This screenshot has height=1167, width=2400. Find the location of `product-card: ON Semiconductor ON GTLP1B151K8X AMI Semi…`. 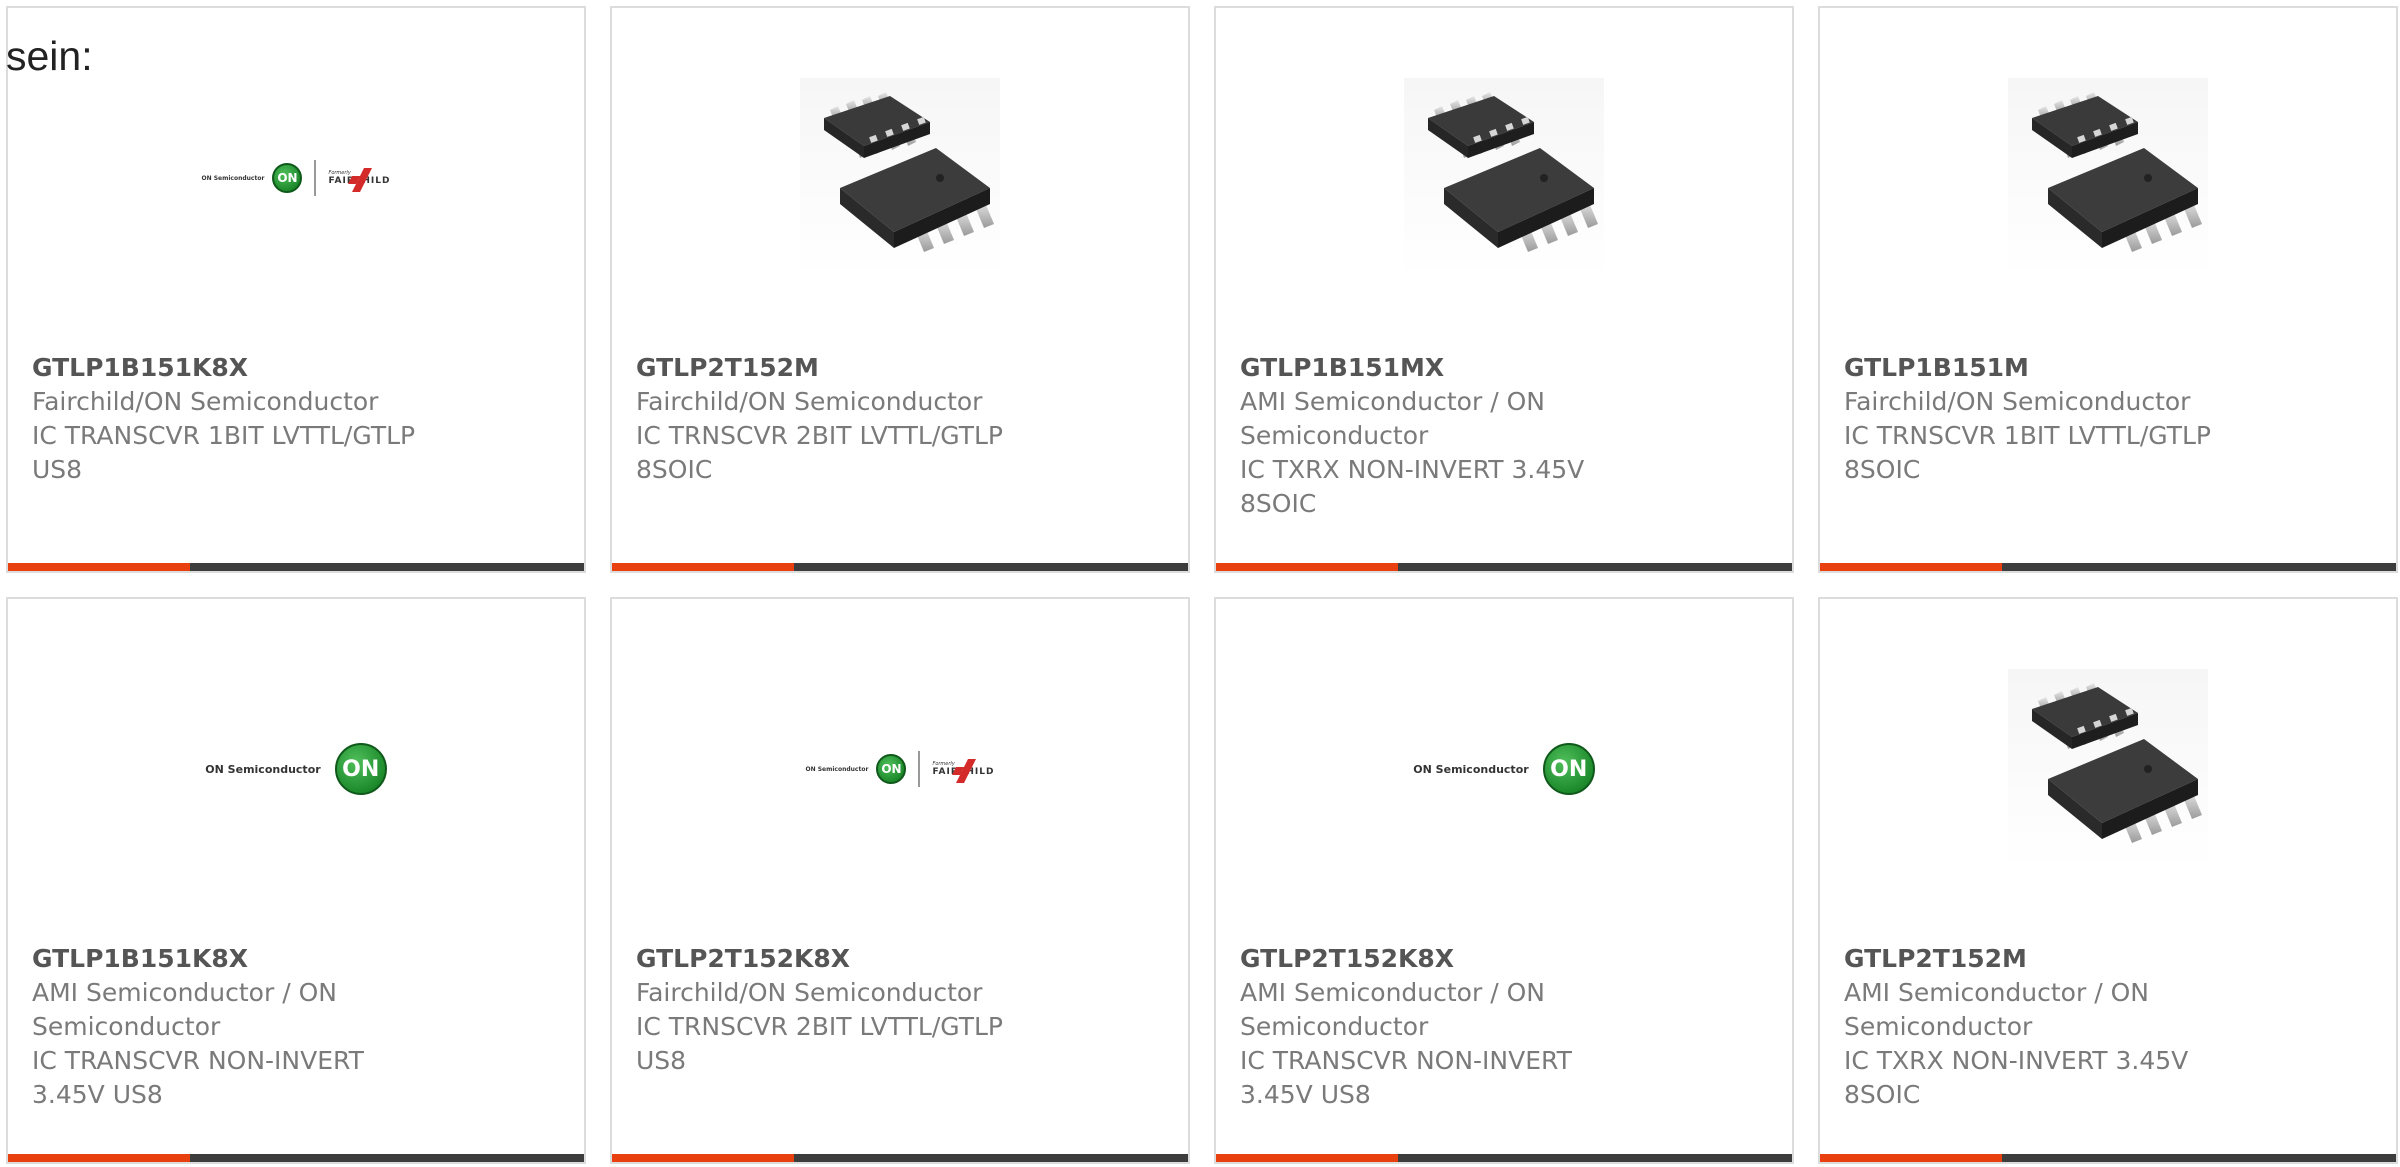

product-card: ON Semiconductor ON GTLP1B151K8X AMI Semi… is located at coordinates (296, 880).